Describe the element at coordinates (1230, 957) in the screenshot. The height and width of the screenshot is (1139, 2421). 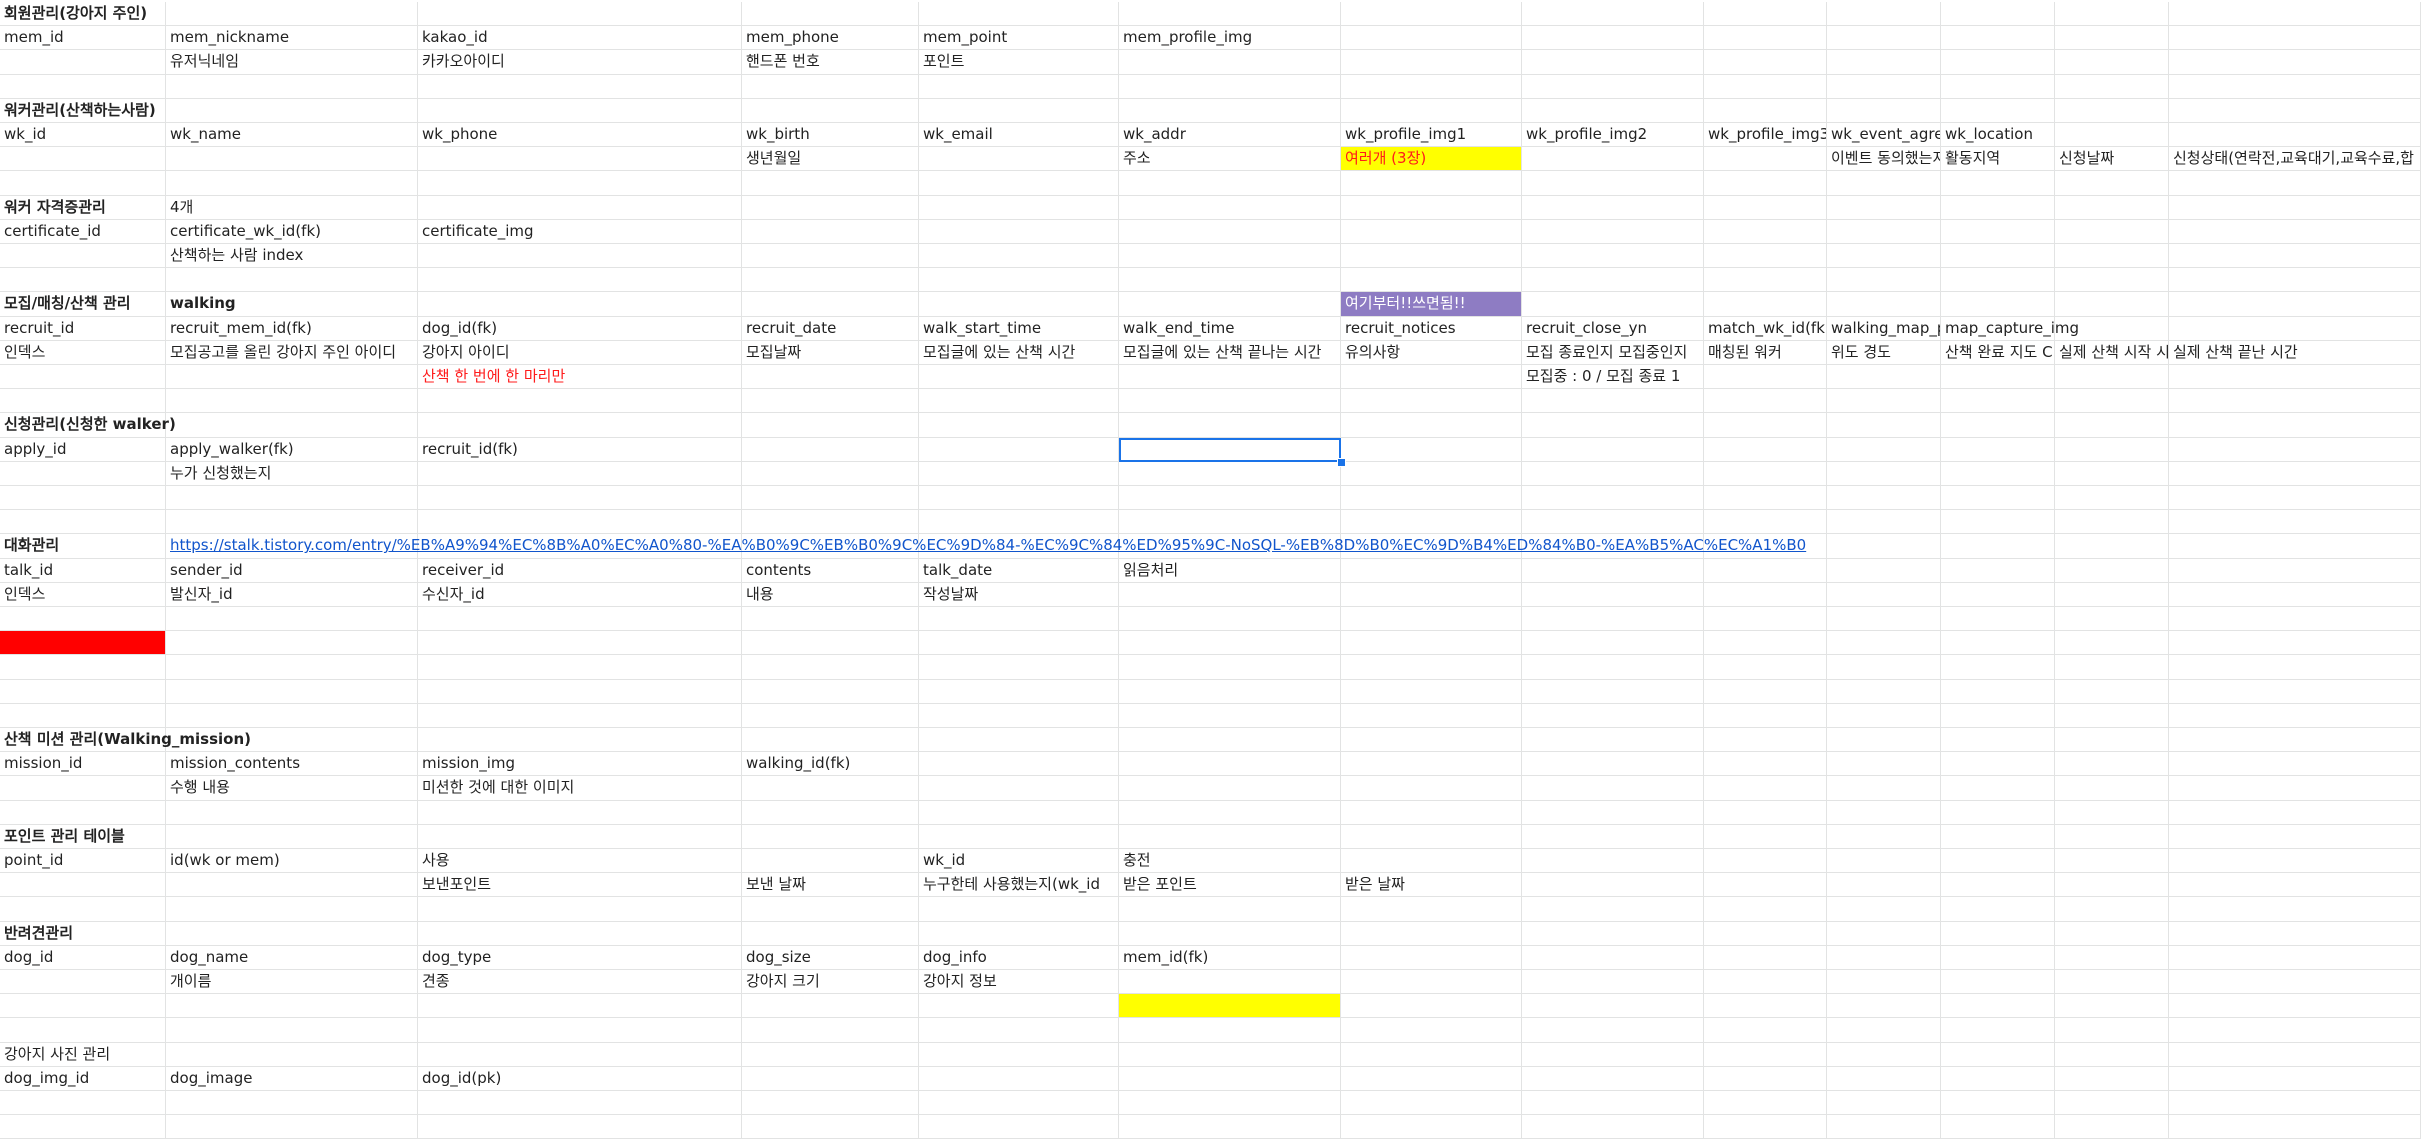
I see `cell: mem_id(fk)` at that location.